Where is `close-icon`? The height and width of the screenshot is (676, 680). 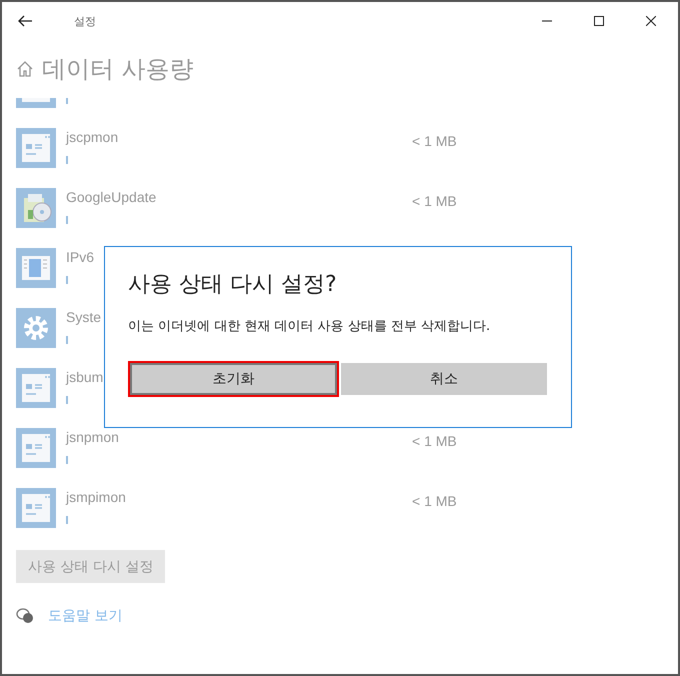
close-icon is located at coordinates (651, 21).